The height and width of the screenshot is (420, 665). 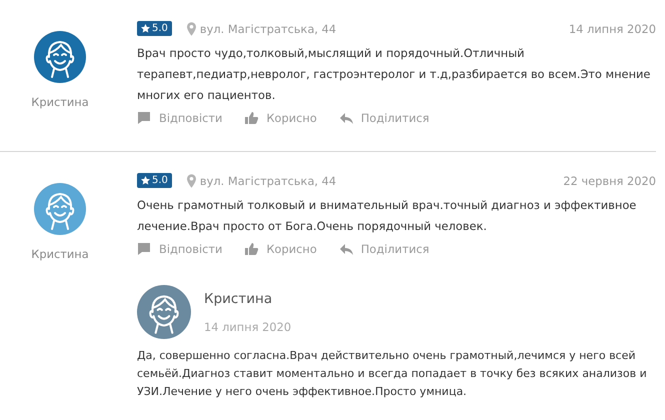 What do you see at coordinates (394, 74) in the screenshot?
I see `review-text: Врач просто чудо,толковый,мыслящий и порядочный.Отличный терапевт,педиатр,невролог, гастроэнтеролог и т.д,разбирается во всем.Это мнение многих его пациентов.` at bounding box center [394, 74].